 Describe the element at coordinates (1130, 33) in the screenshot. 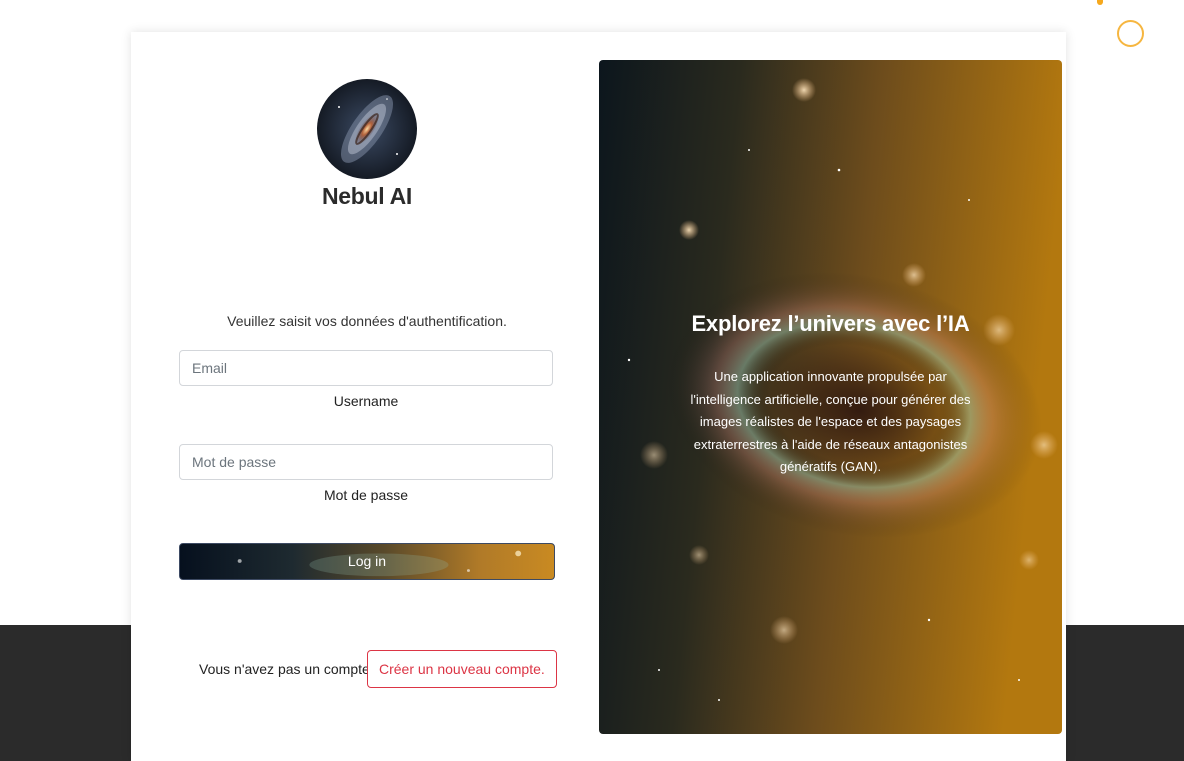

I see `decorative-ring-shape` at that location.